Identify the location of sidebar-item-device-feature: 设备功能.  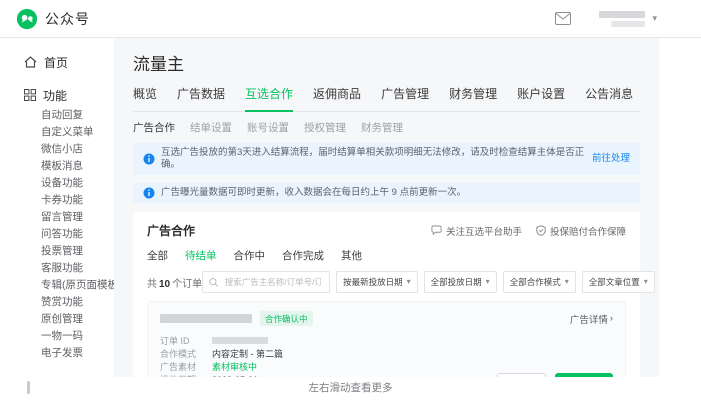
(57, 183).